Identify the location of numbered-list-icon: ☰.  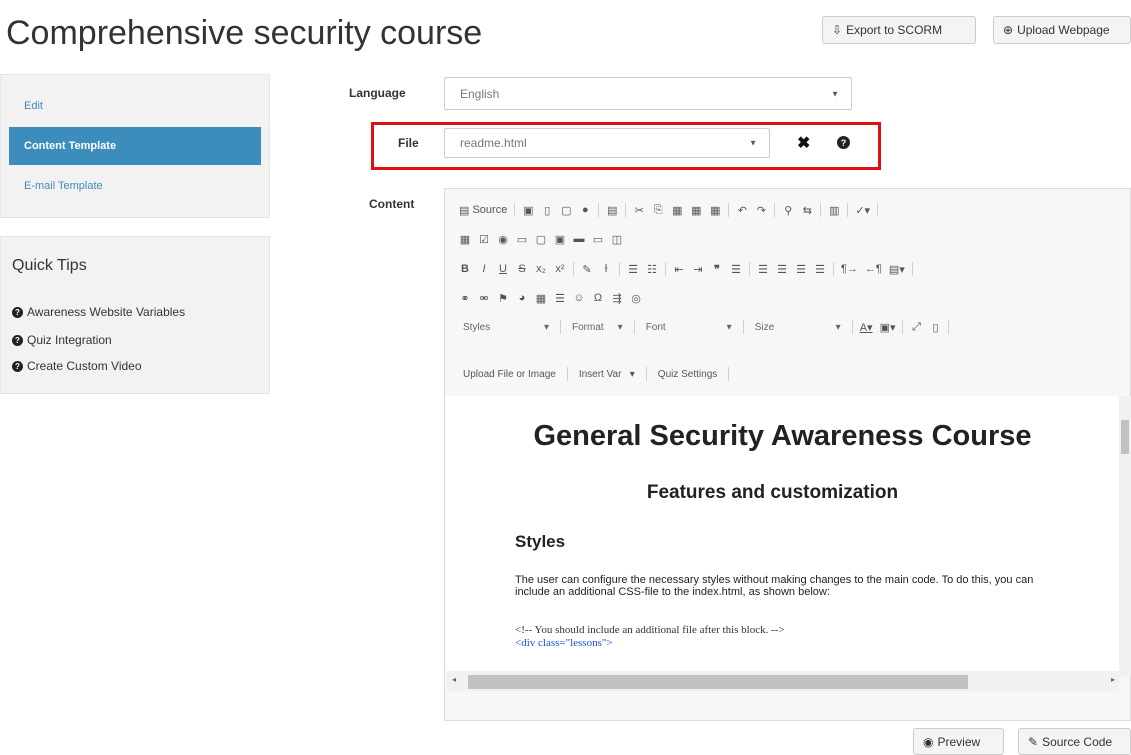
(633, 269).